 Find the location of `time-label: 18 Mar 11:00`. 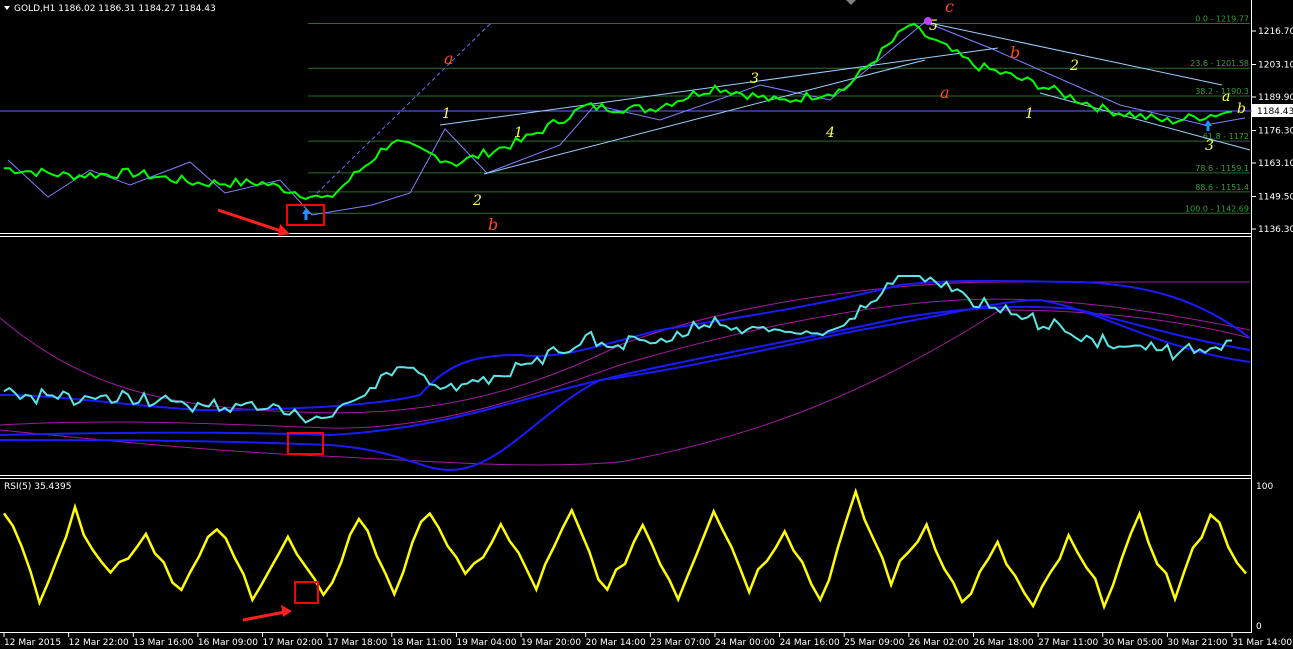

time-label: 18 Mar 11:00 is located at coordinates (422, 643).